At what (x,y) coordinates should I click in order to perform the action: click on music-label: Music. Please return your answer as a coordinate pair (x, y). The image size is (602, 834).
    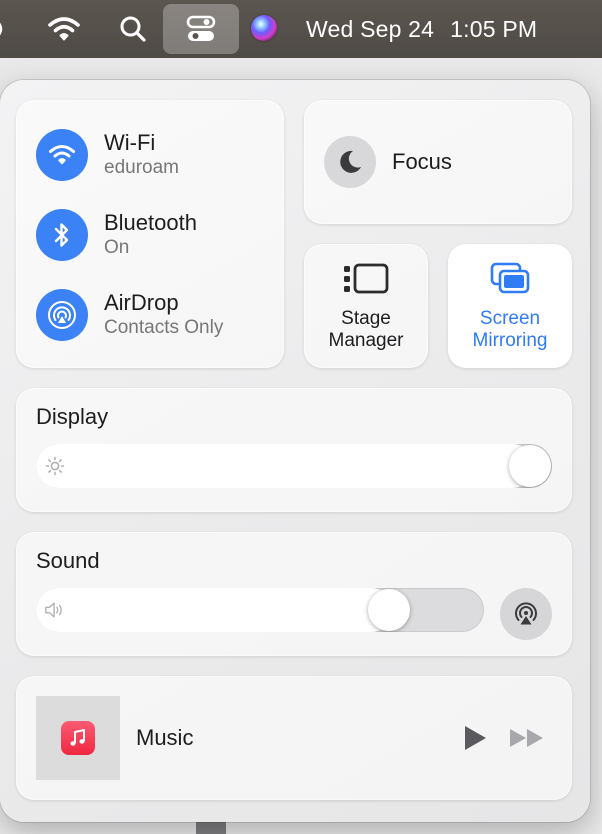
    Looking at the image, I should click on (165, 737).